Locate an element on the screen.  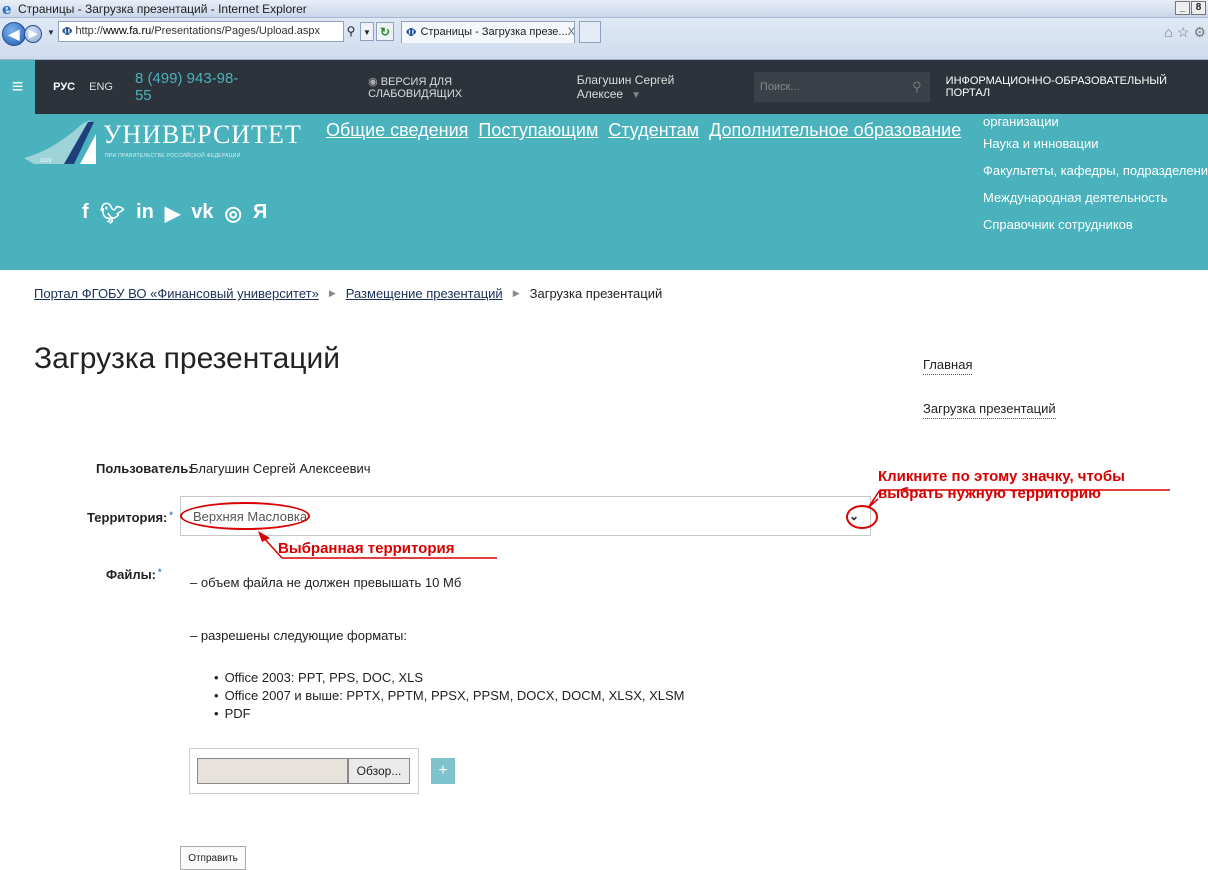
user-name: Благушин Сергей Алексее is located at coordinates (625, 87).